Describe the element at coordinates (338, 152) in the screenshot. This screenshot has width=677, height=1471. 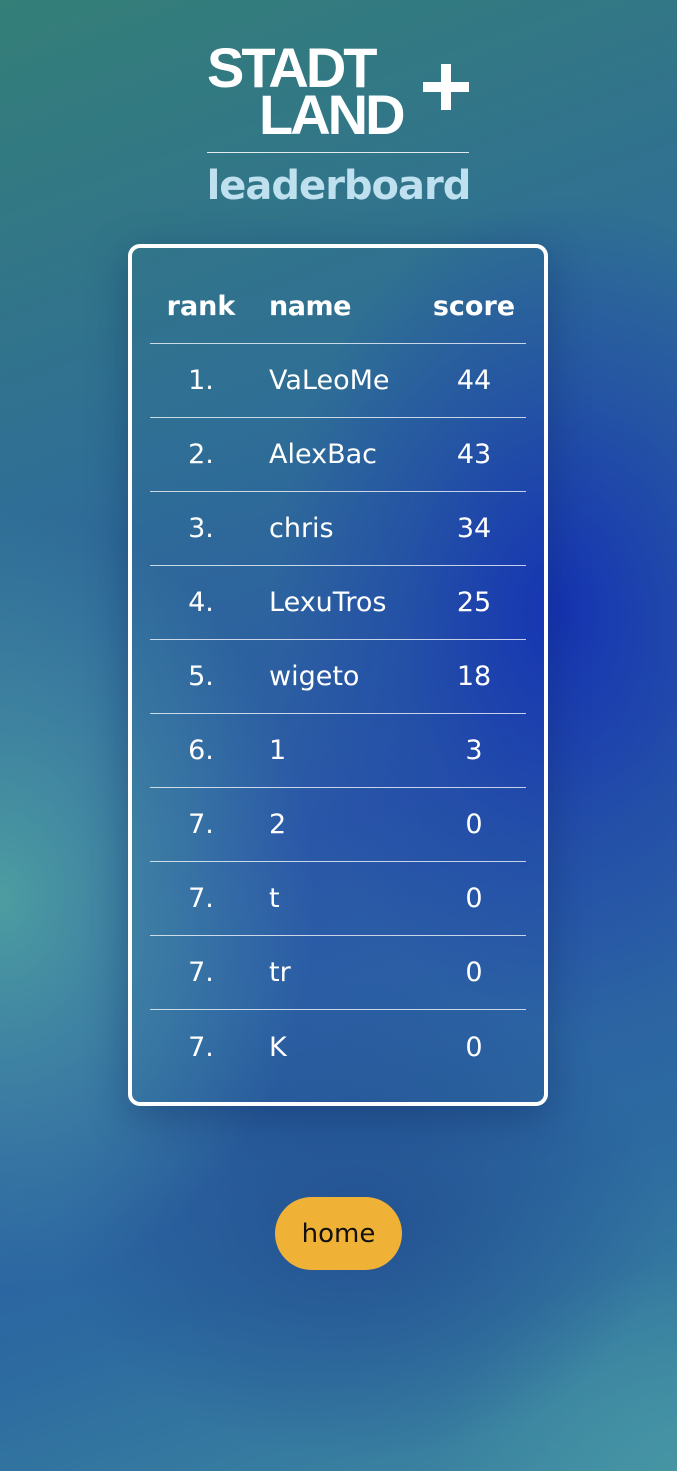
I see `logo-divider` at that location.